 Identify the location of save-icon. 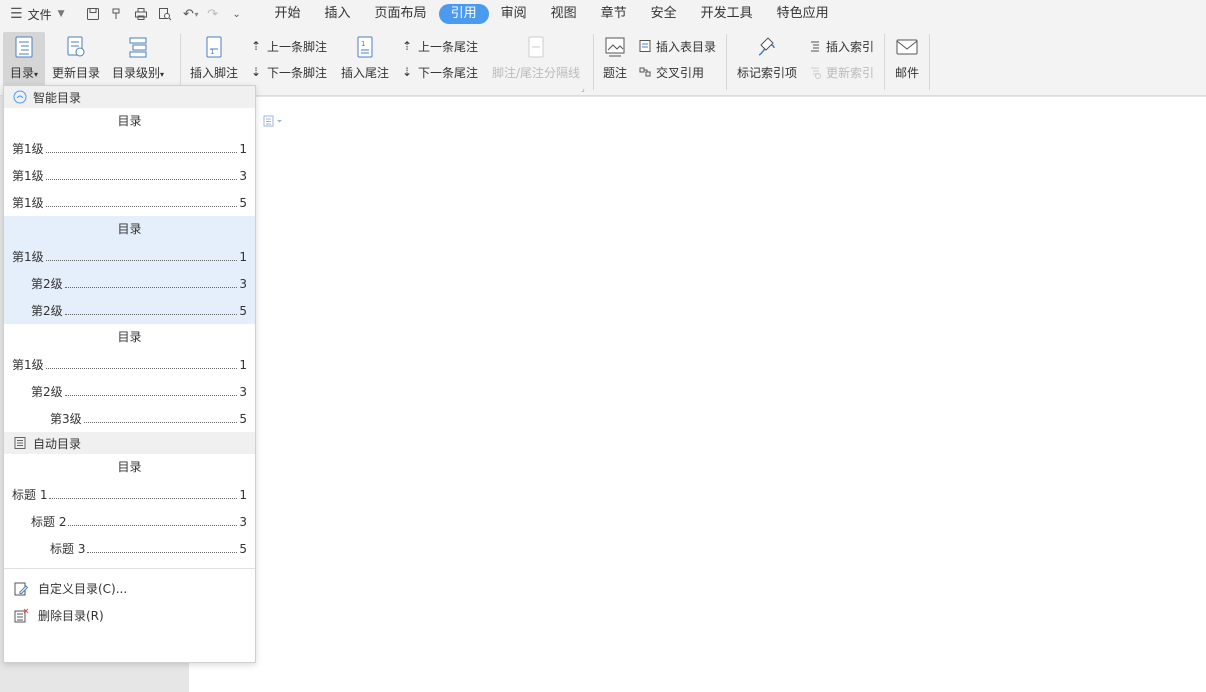
(93, 14).